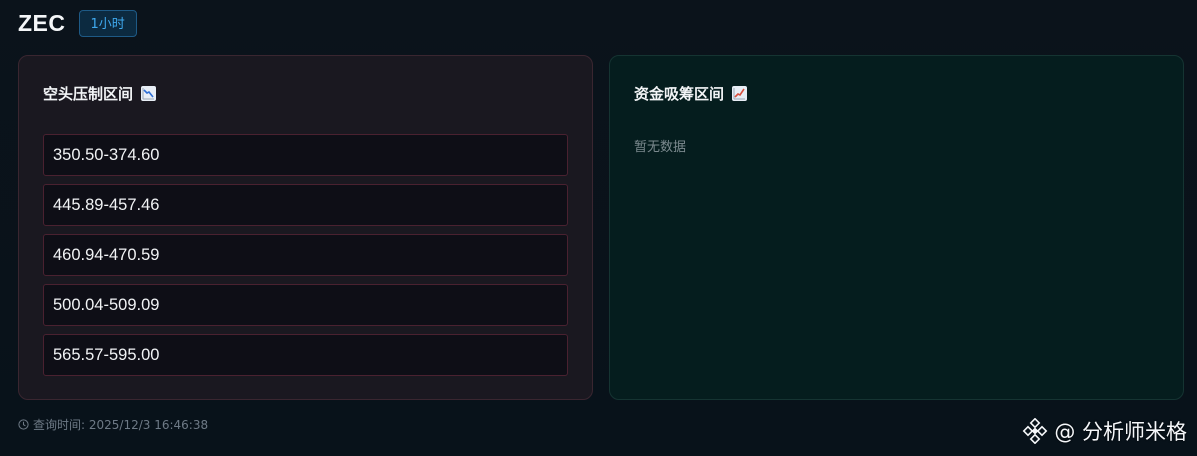  I want to click on clock-icon, so click(23, 424).